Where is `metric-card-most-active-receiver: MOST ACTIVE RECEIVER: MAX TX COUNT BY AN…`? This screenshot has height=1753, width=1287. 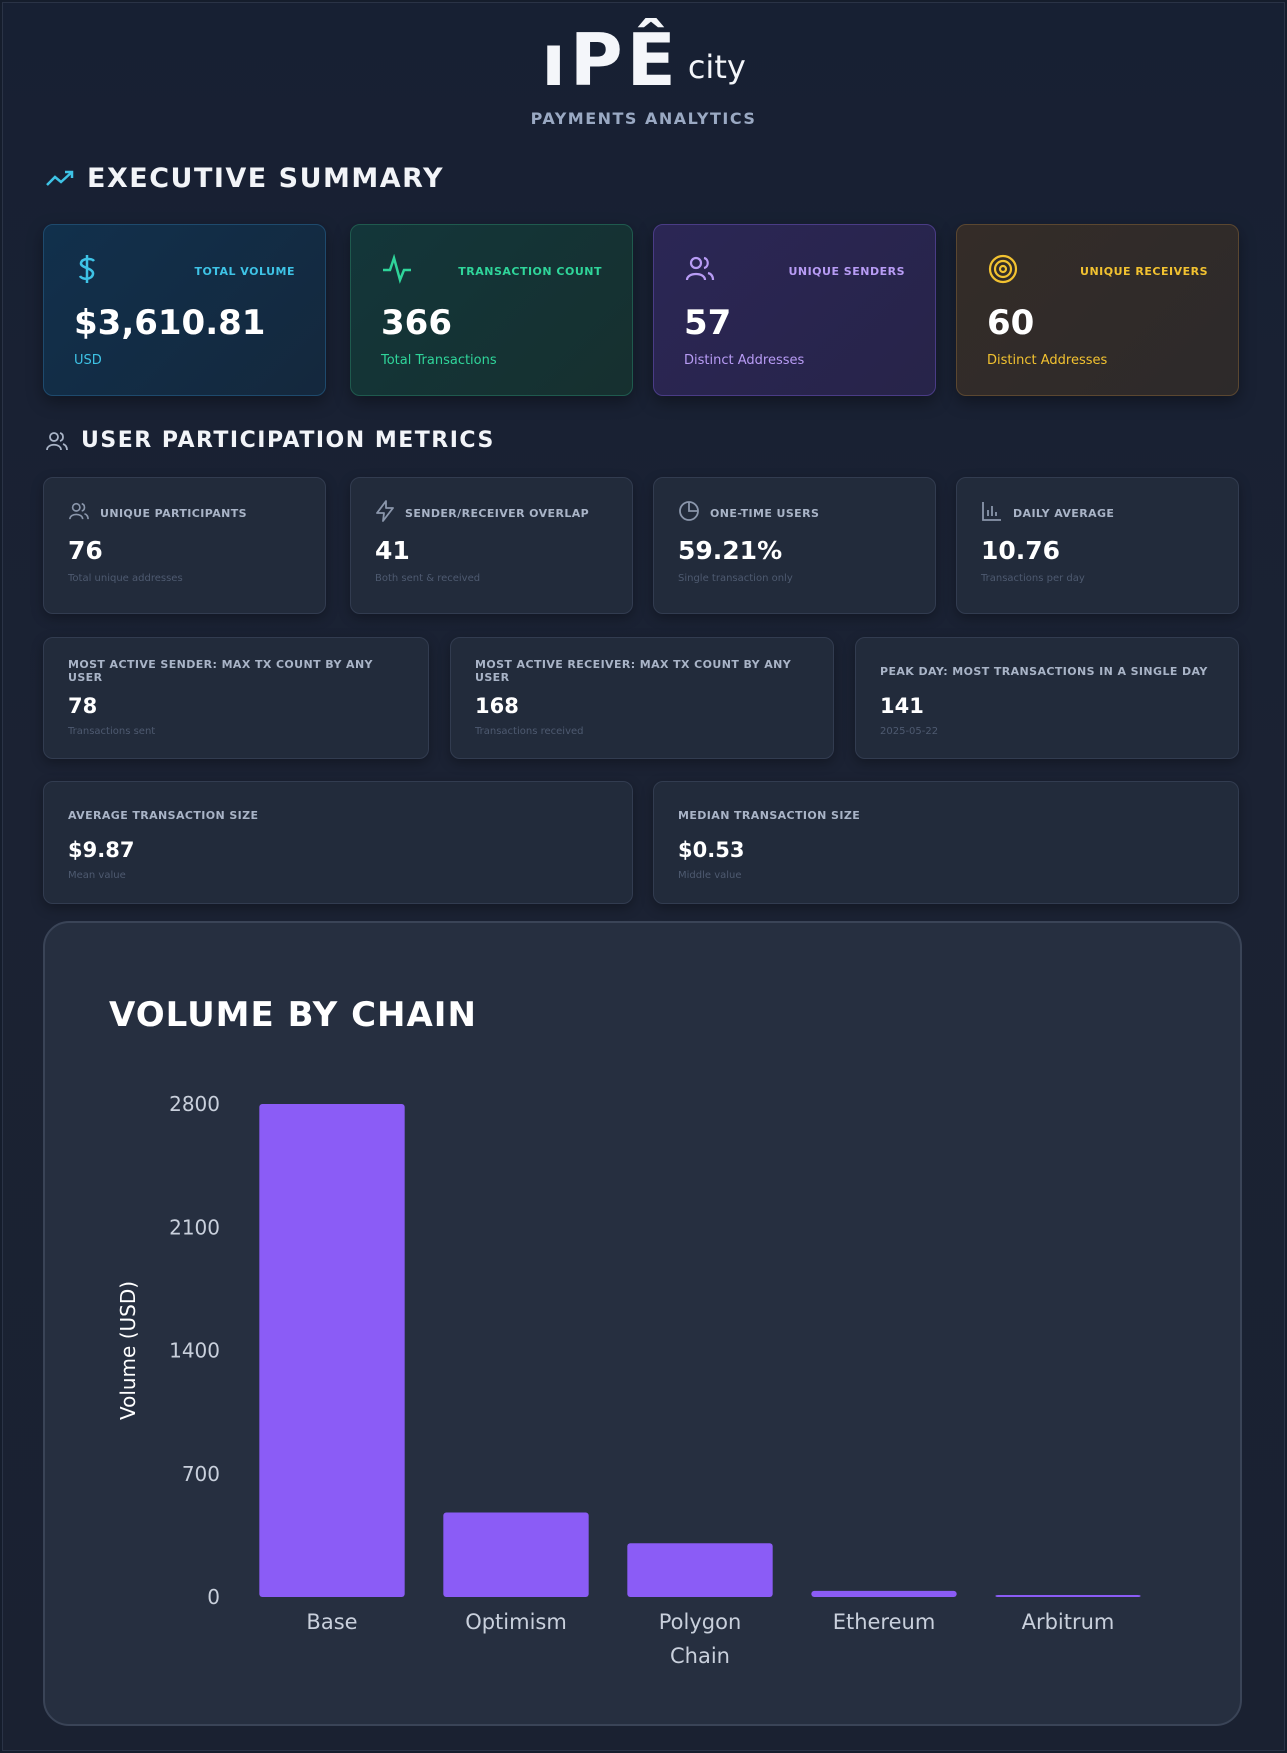
metric-card-most-active-receiver: MOST ACTIVE RECEIVER: MAX TX COUNT BY AN… is located at coordinates (642, 698).